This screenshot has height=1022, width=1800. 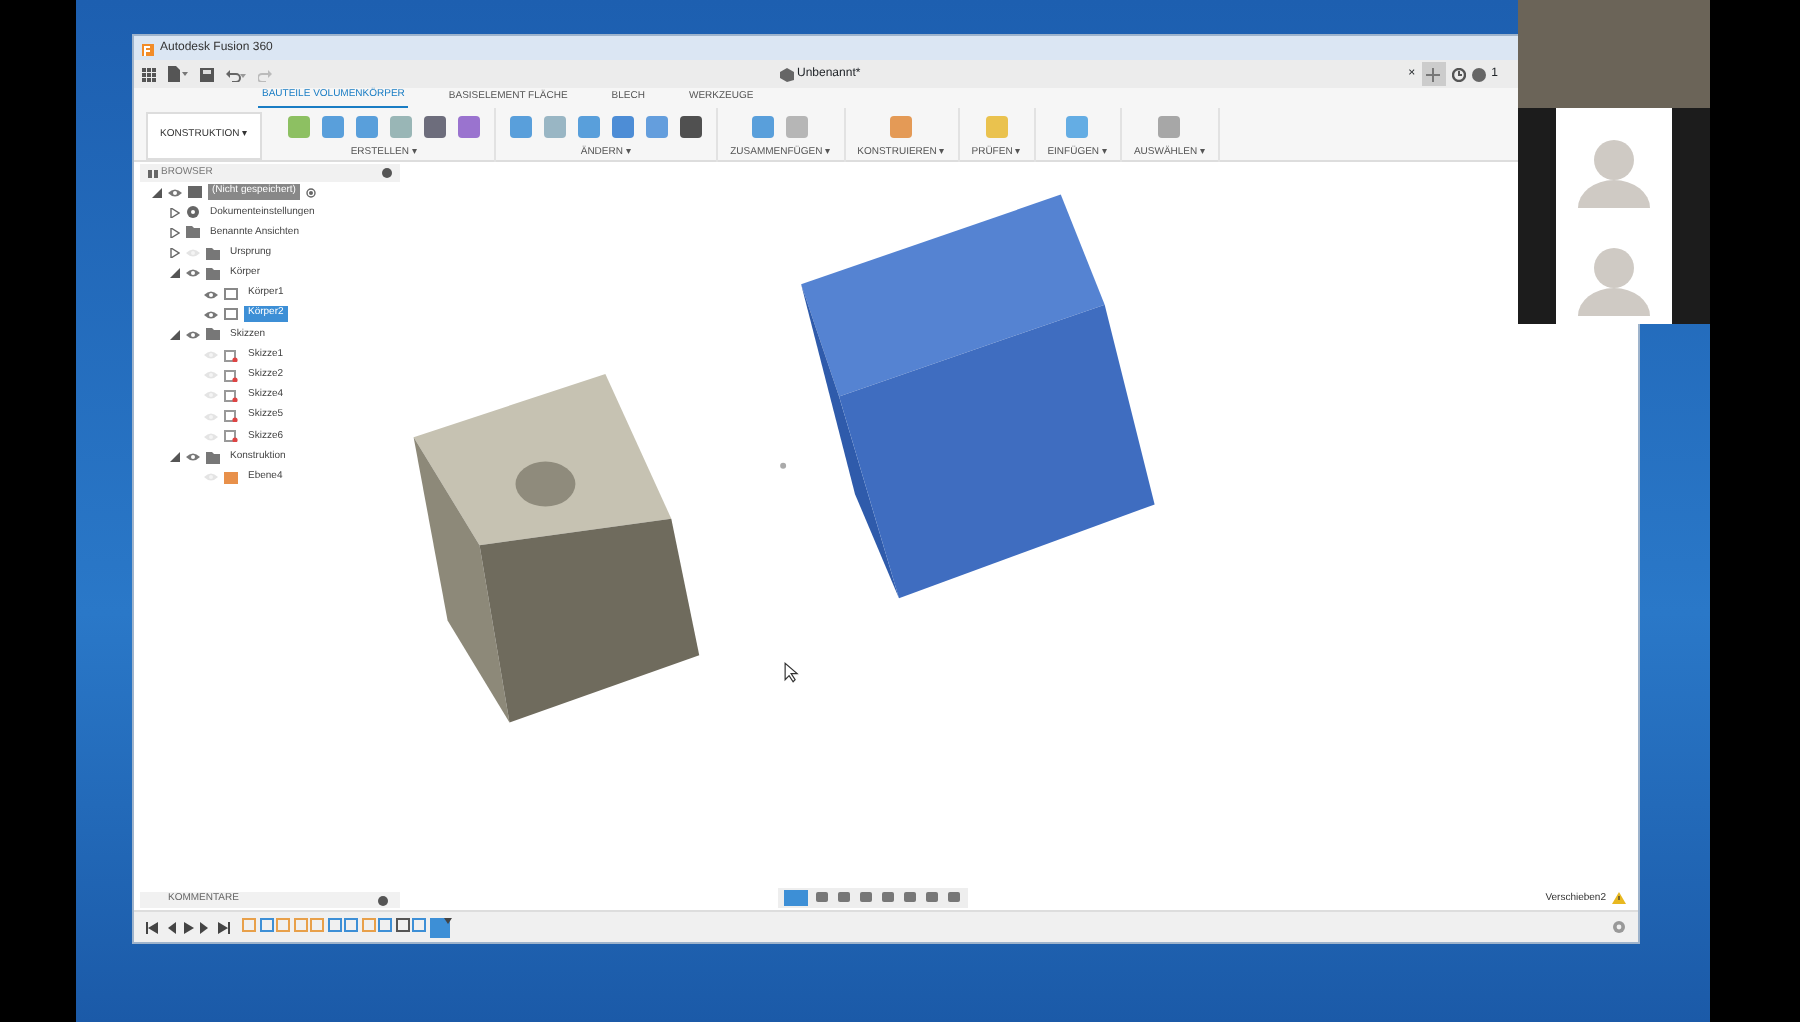 I want to click on app-logo-icon, so click(x=148, y=48).